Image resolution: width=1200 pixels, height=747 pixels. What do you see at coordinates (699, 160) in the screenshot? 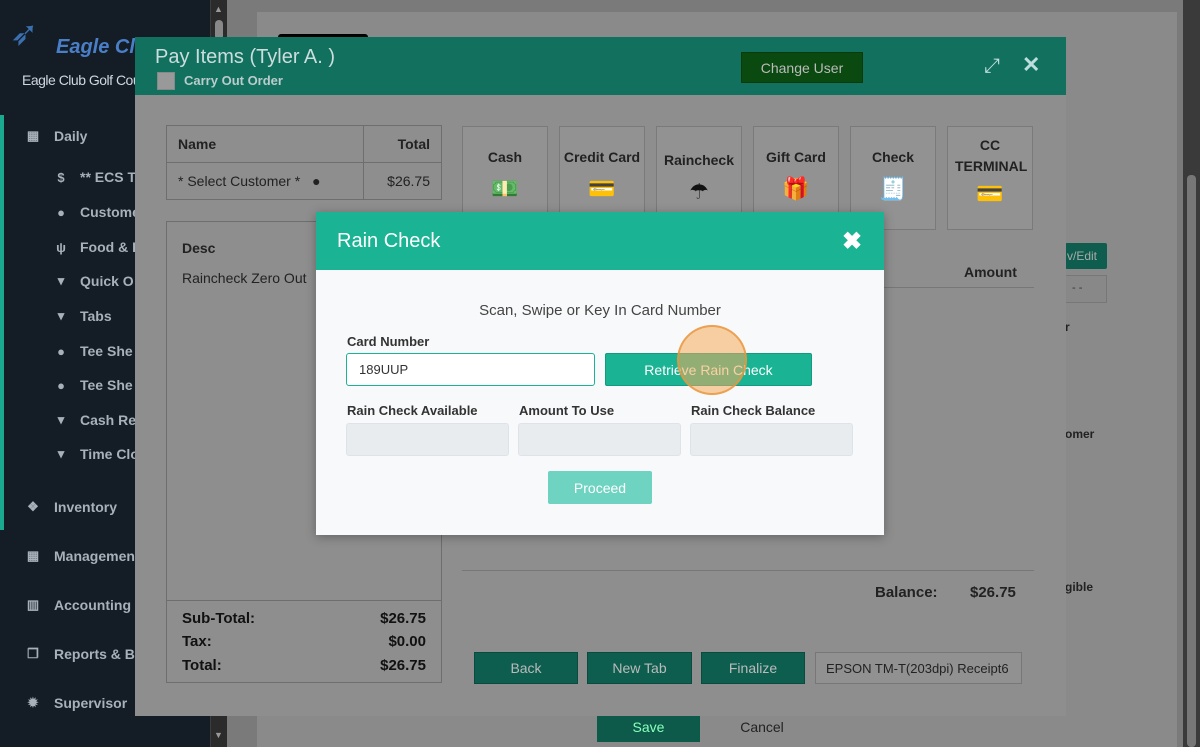
I see `tender-label: Raincheck` at bounding box center [699, 160].